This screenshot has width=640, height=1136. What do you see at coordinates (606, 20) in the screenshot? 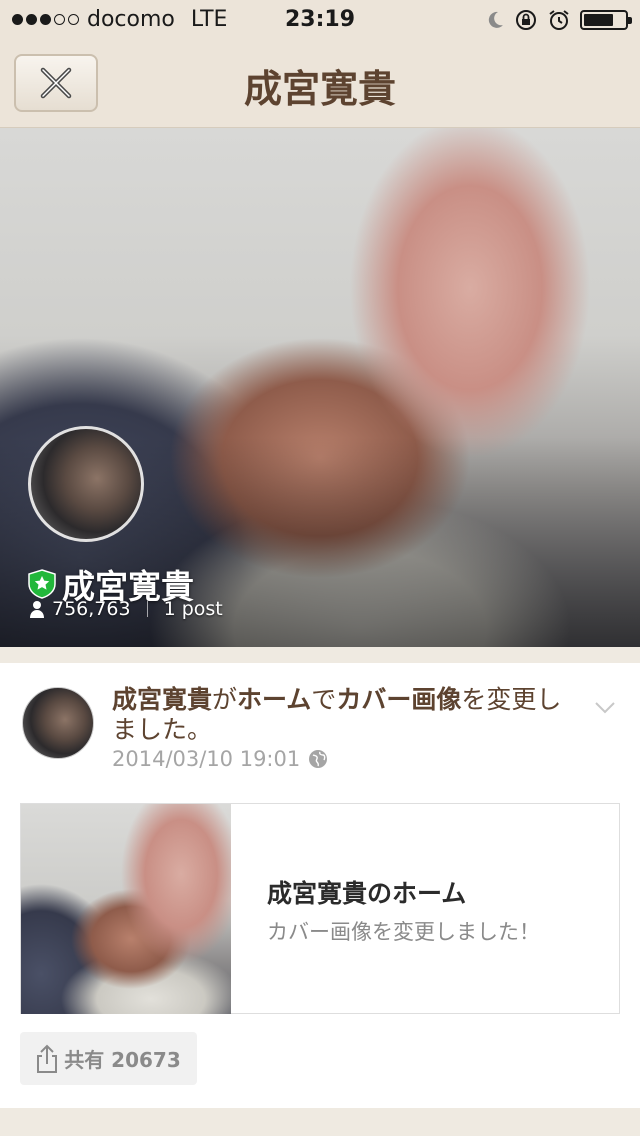
I see `battery-icon` at bounding box center [606, 20].